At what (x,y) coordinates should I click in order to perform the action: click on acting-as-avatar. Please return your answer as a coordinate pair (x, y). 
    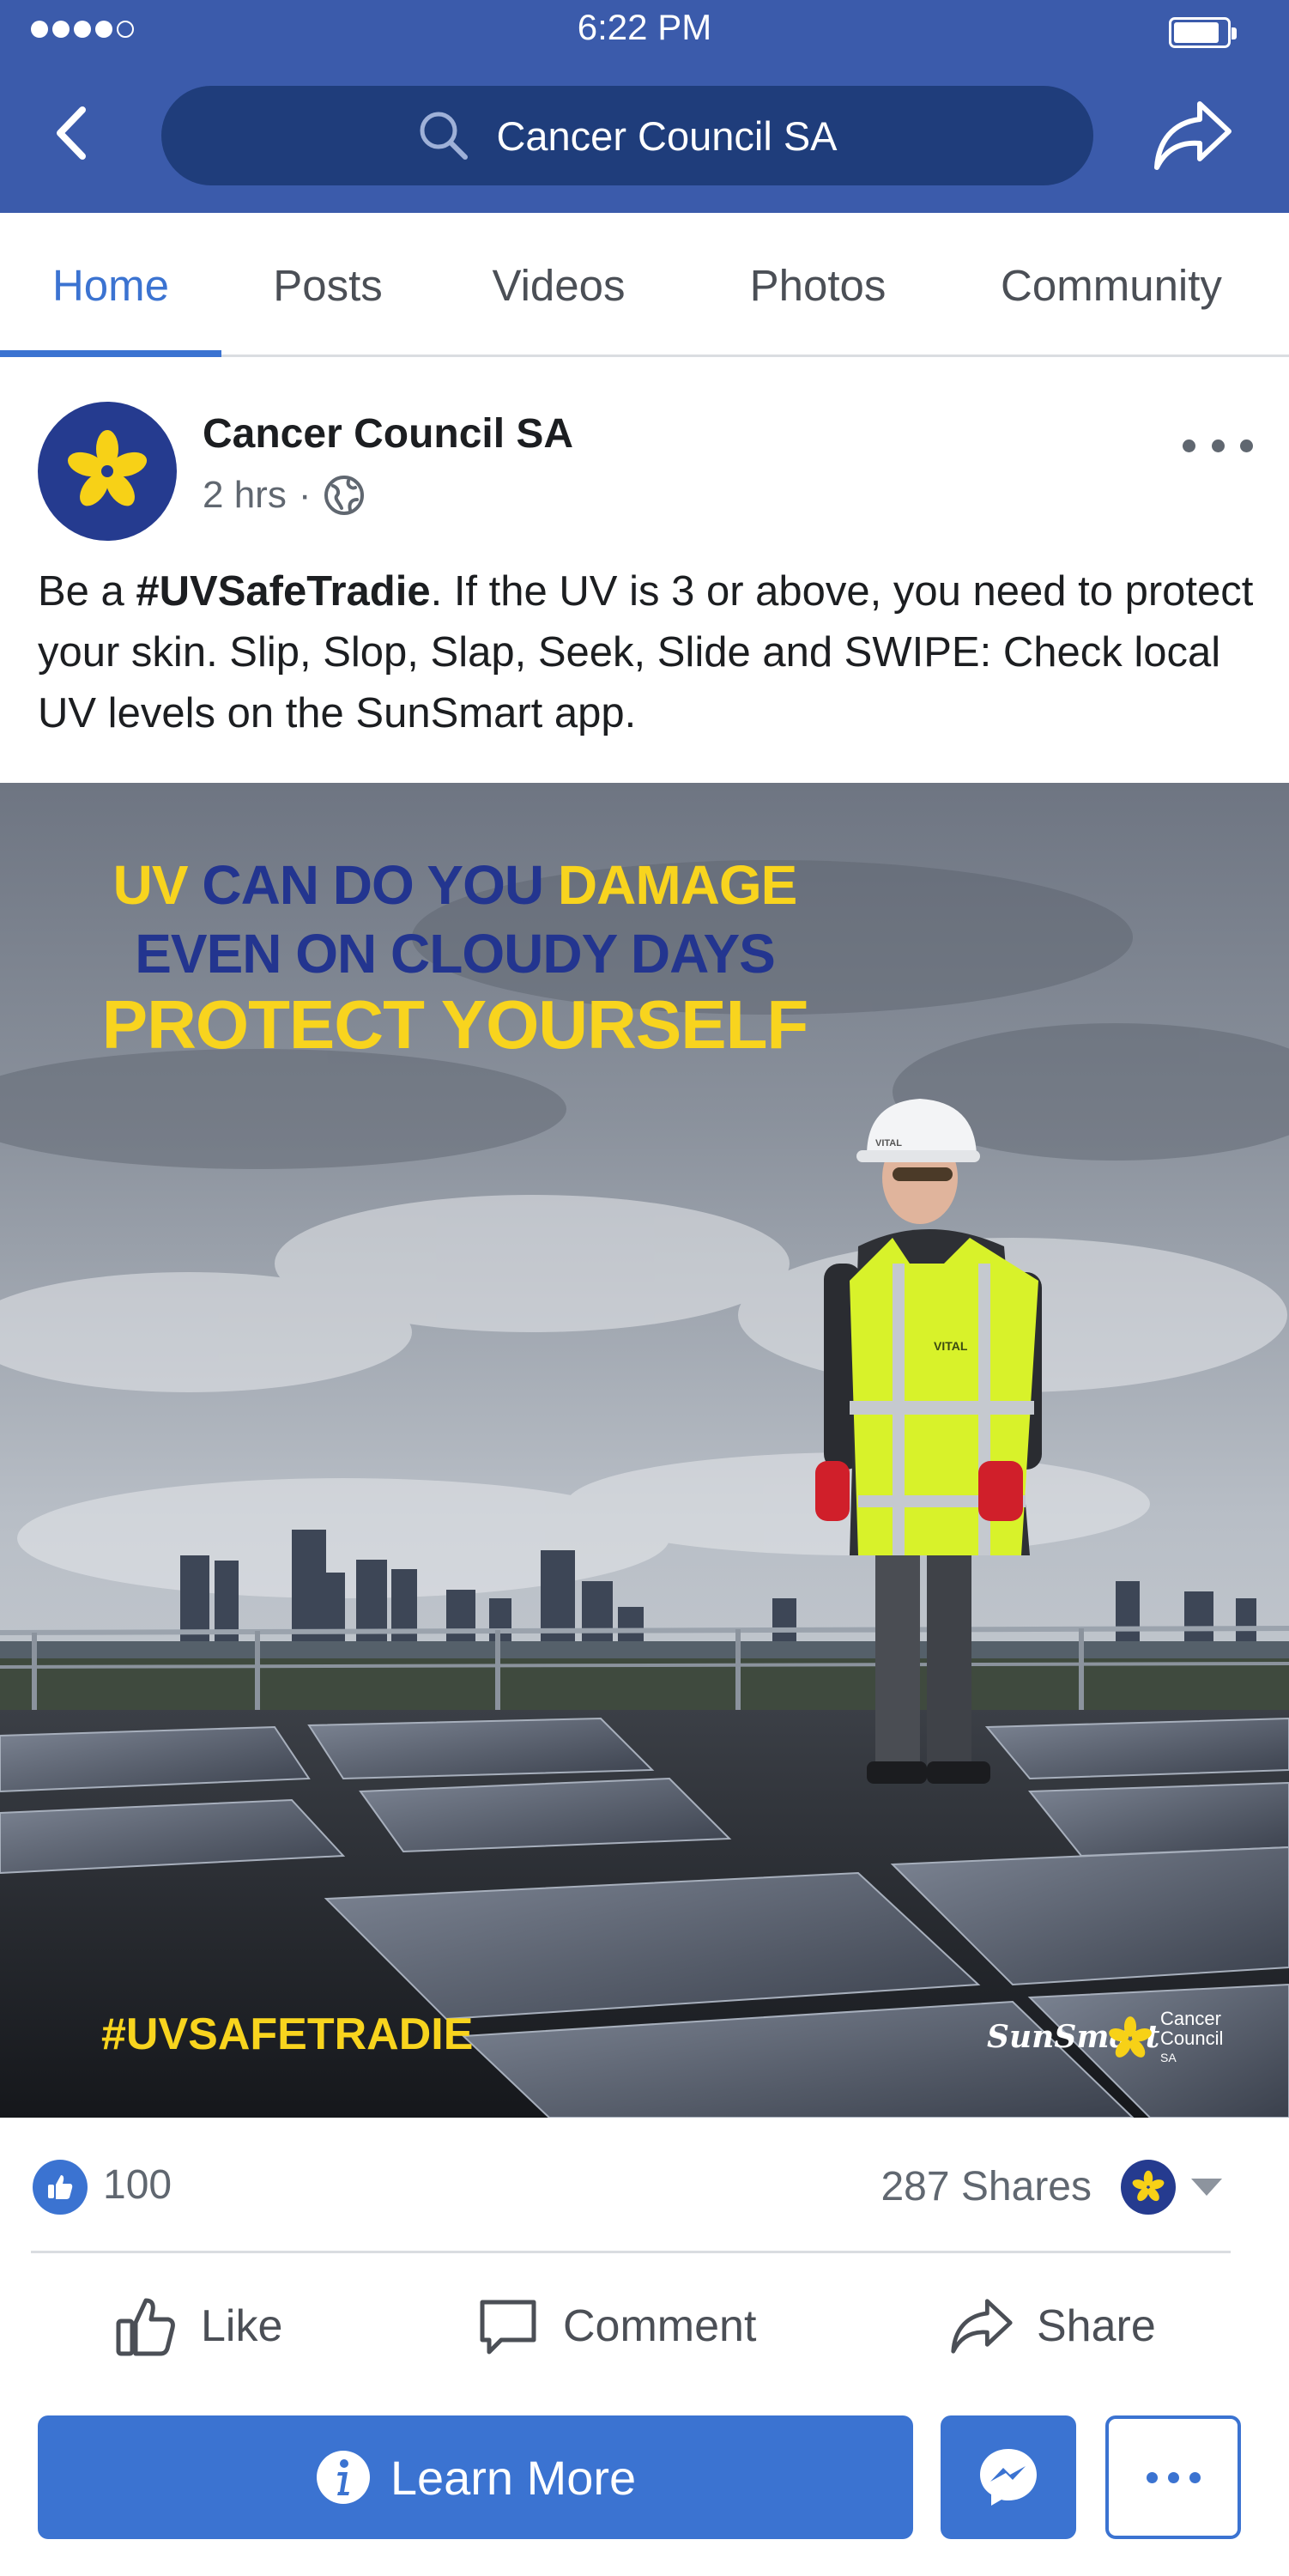
    Looking at the image, I should click on (1148, 2187).